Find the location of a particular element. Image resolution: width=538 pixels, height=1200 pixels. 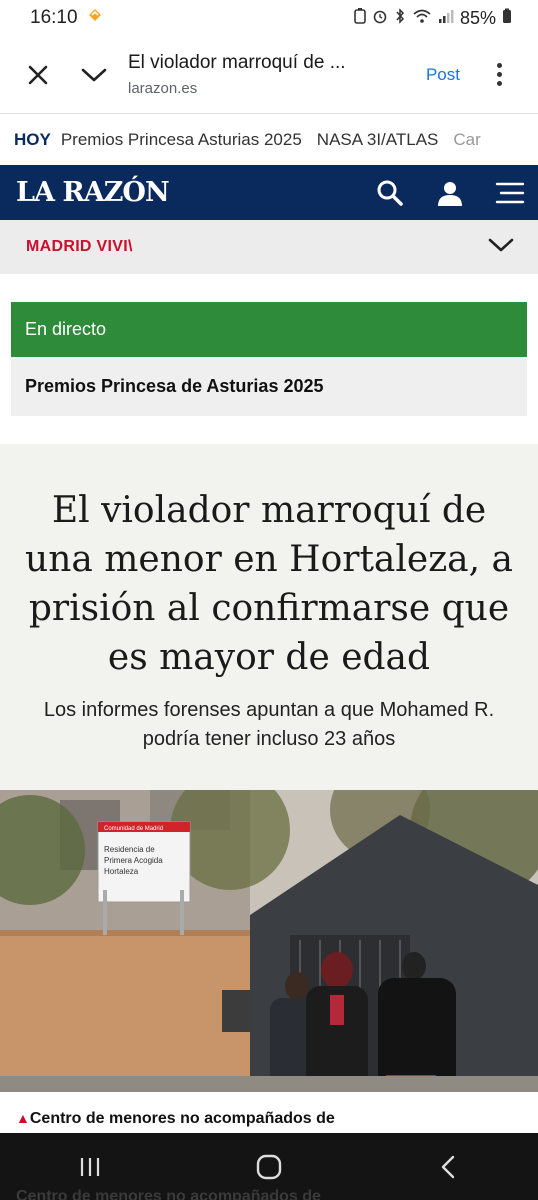

site-header: LA RAZÓN is located at coordinates (269, 192).